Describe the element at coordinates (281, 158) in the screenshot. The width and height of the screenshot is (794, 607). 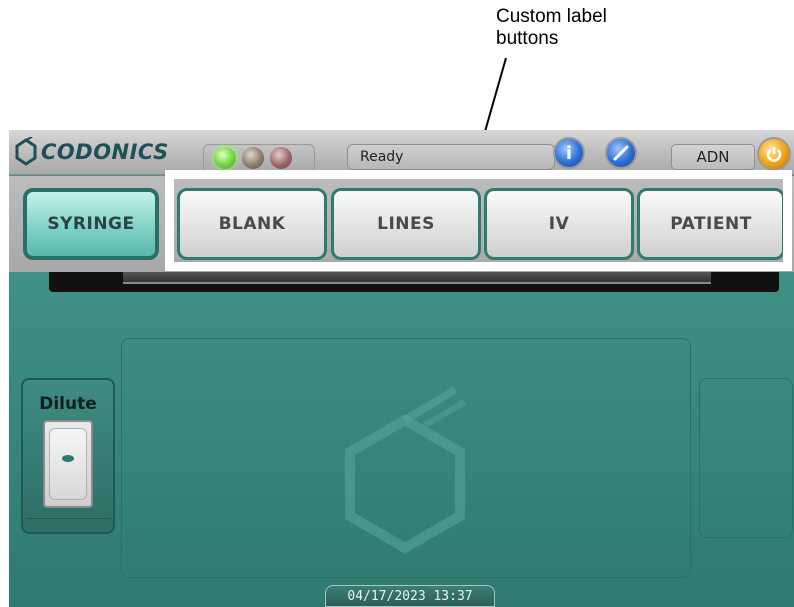
I see `red-status-light` at that location.